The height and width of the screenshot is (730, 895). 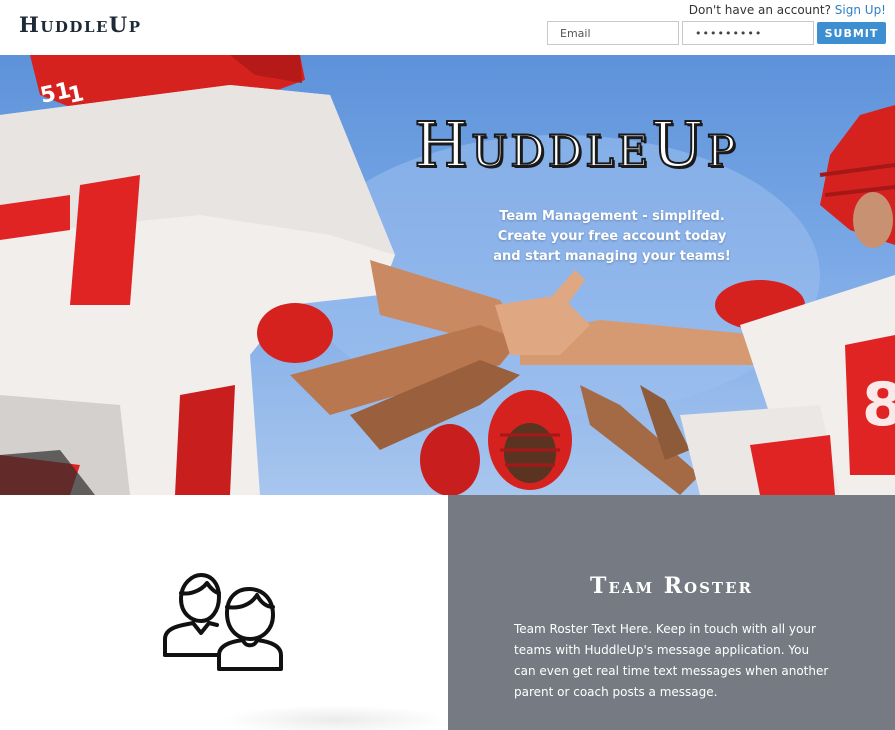 I want to click on signup-link: Sign Up!, so click(x=860, y=10).